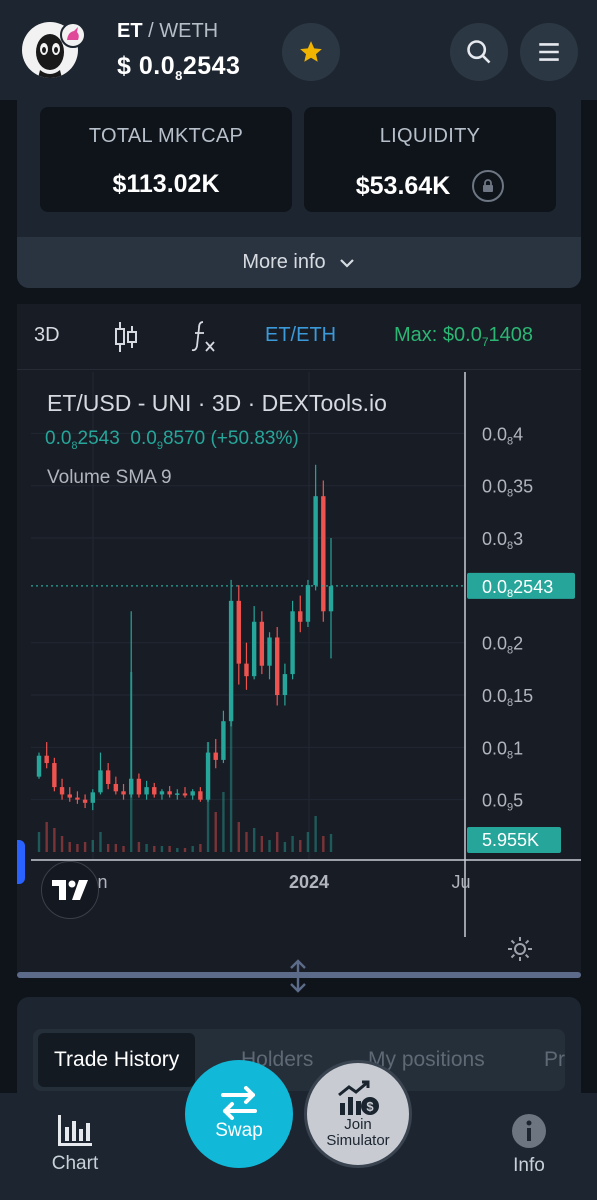  What do you see at coordinates (117, 1060) in the screenshot?
I see `tab-trade-history: Trade History` at bounding box center [117, 1060].